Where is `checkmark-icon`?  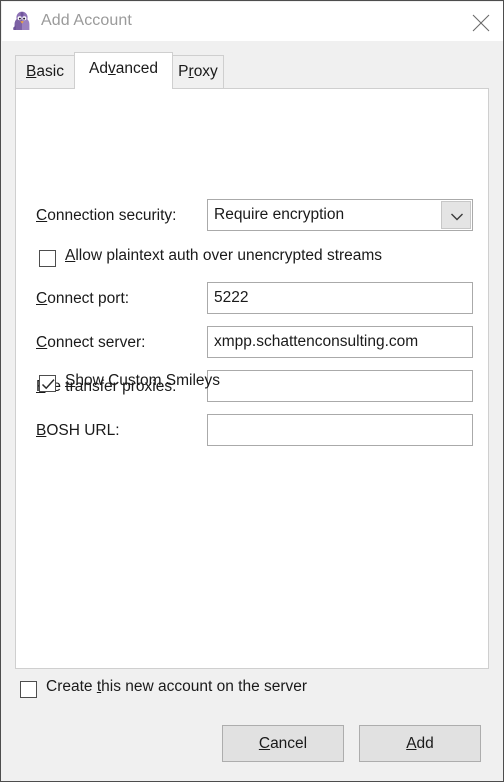 checkmark-icon is located at coordinates (48, 384).